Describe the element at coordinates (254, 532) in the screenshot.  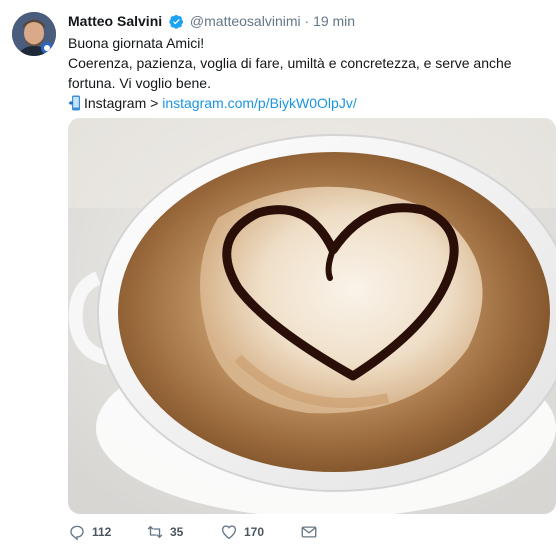
I see `like-count: 170` at that location.